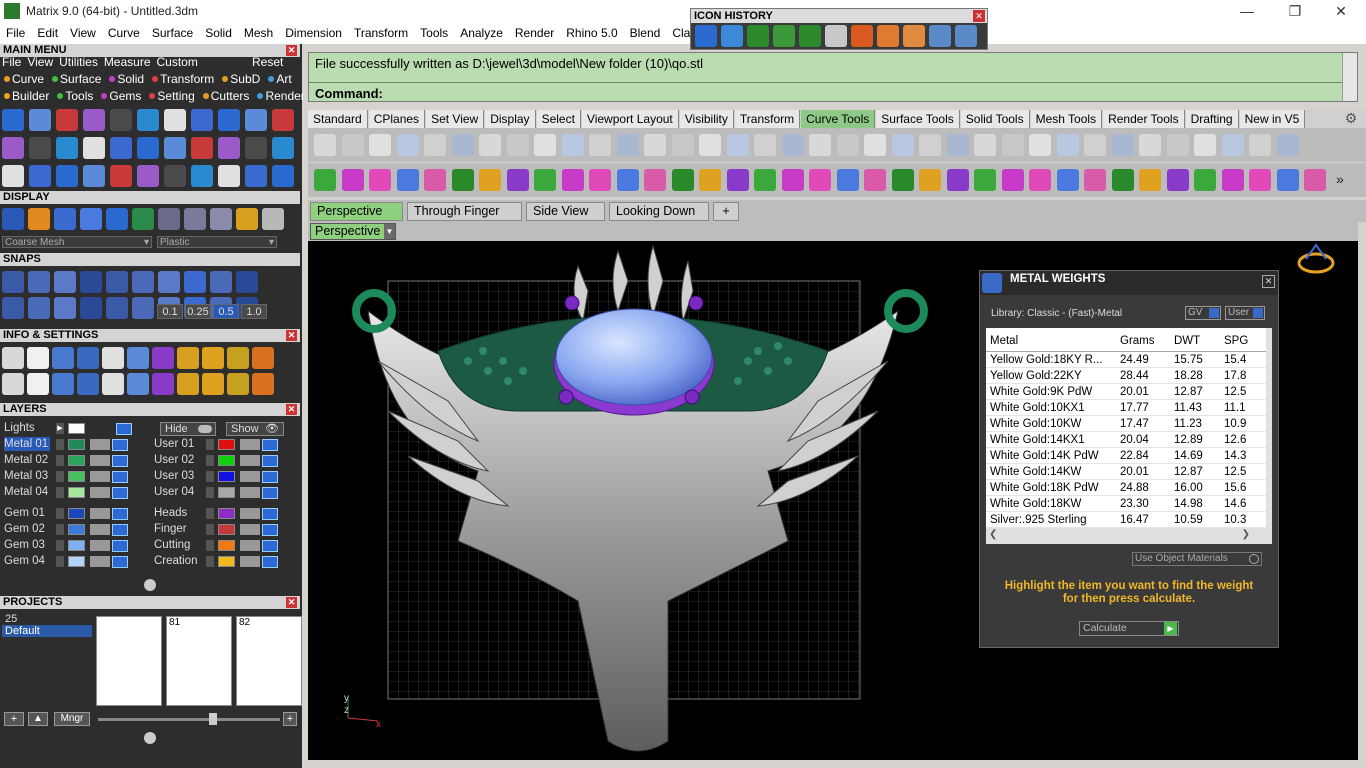 Image resolution: width=1366 pixels, height=768 pixels. Describe the element at coordinates (72, 444) in the screenshot. I see `layer-row-metal-01: Metal 01` at that location.